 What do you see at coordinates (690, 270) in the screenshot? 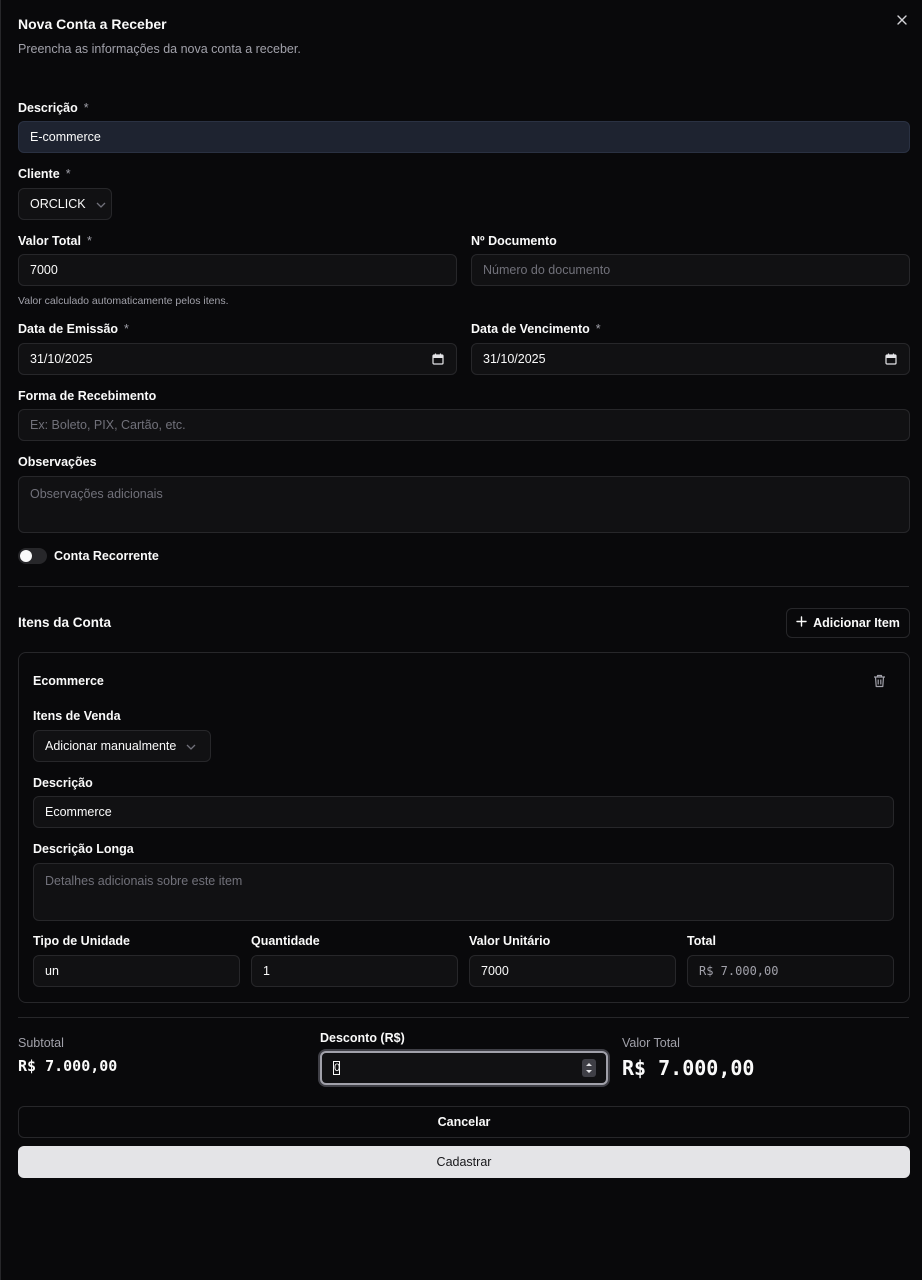
I see `documento-input: Número do documento` at bounding box center [690, 270].